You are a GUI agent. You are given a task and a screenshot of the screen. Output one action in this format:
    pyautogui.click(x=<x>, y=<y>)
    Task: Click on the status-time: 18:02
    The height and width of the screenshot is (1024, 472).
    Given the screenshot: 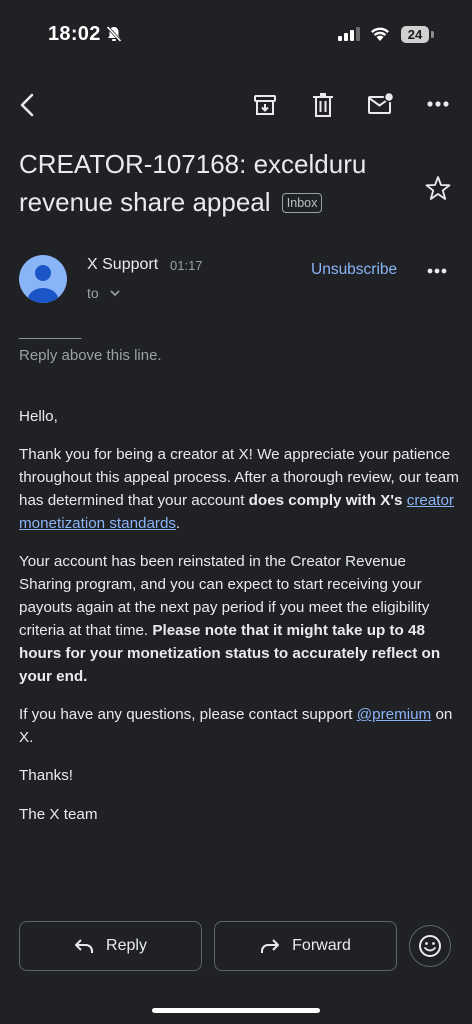 What is the action you would take?
    pyautogui.click(x=74, y=34)
    